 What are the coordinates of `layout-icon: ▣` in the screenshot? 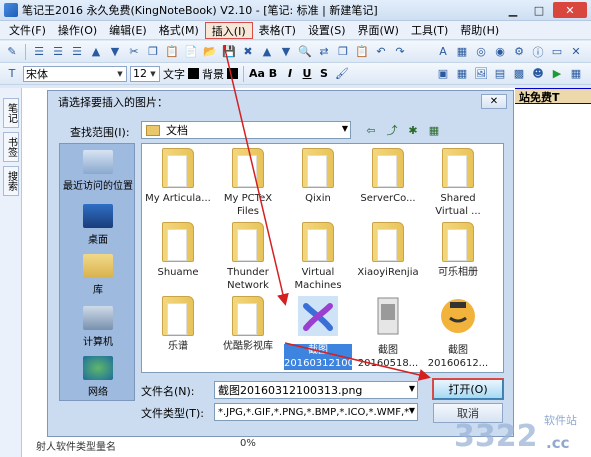 It's located at (443, 74).